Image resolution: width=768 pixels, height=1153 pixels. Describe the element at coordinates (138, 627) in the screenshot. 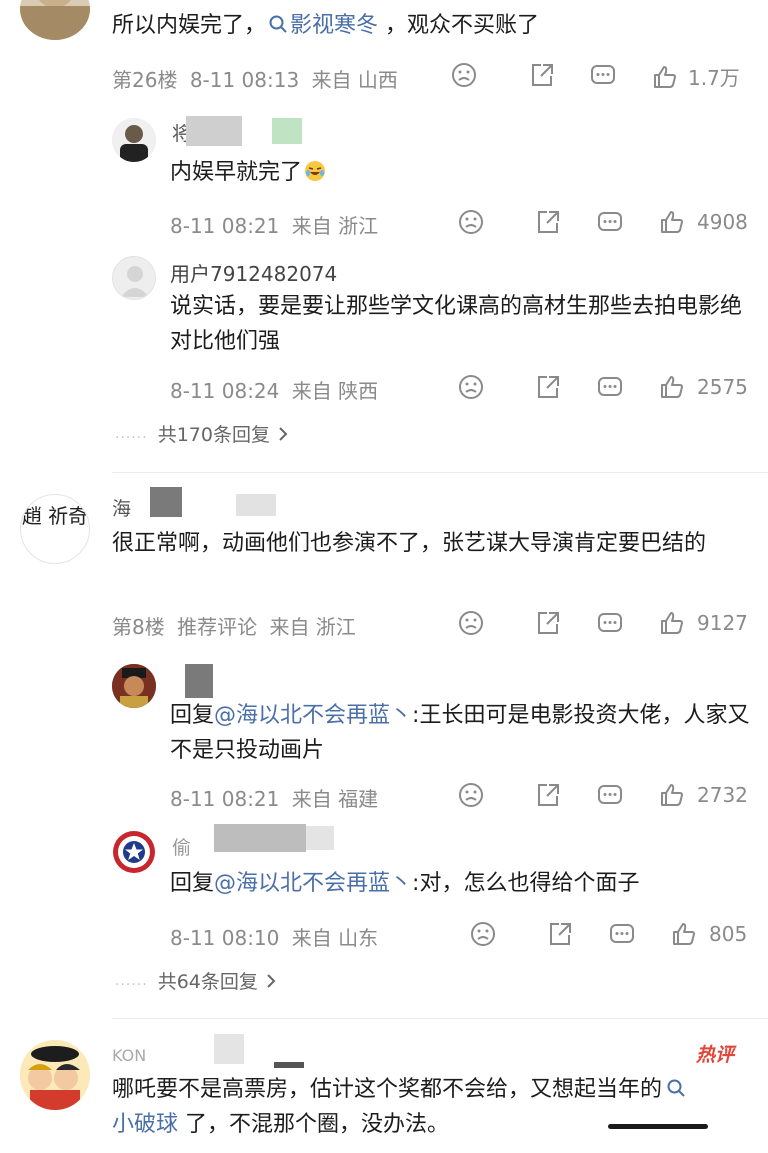

I see `floor-label: 第8楼` at that location.